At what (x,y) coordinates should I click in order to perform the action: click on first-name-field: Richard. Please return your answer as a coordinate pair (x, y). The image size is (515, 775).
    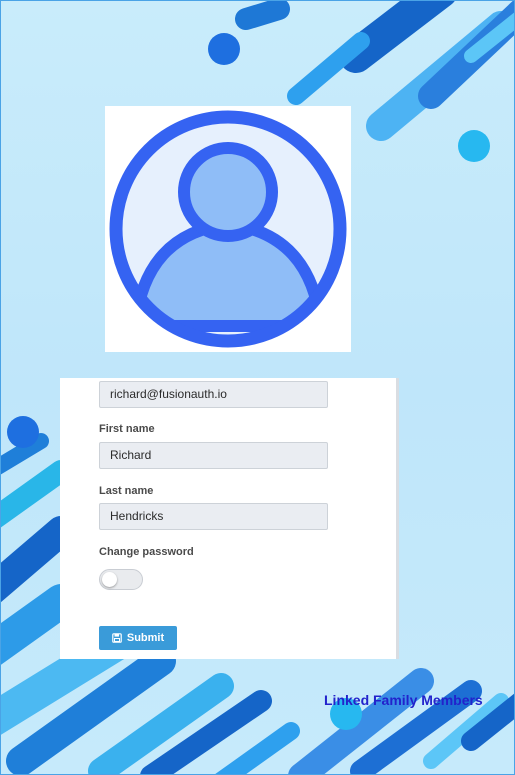
    Looking at the image, I should click on (213, 455).